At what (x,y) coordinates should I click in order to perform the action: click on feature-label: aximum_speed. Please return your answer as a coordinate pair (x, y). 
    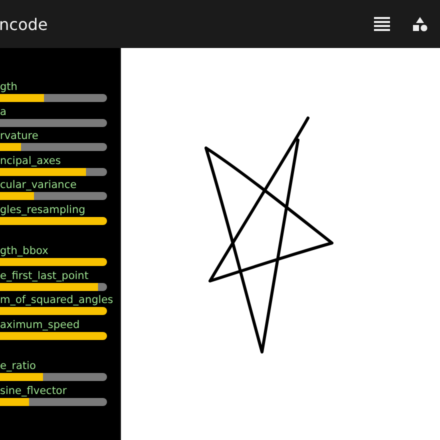
    Looking at the image, I should click on (40, 325).